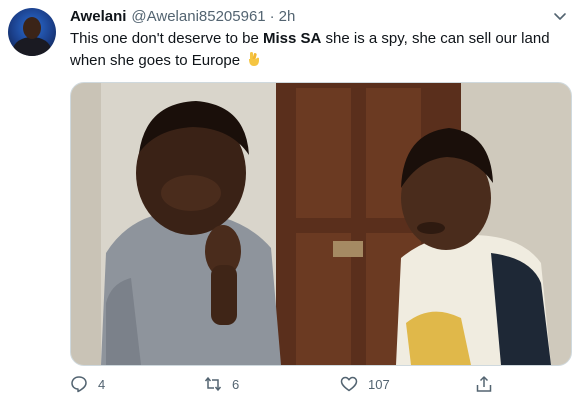  What do you see at coordinates (287, 16) in the screenshot?
I see `tweet-time: 2h` at bounding box center [287, 16].